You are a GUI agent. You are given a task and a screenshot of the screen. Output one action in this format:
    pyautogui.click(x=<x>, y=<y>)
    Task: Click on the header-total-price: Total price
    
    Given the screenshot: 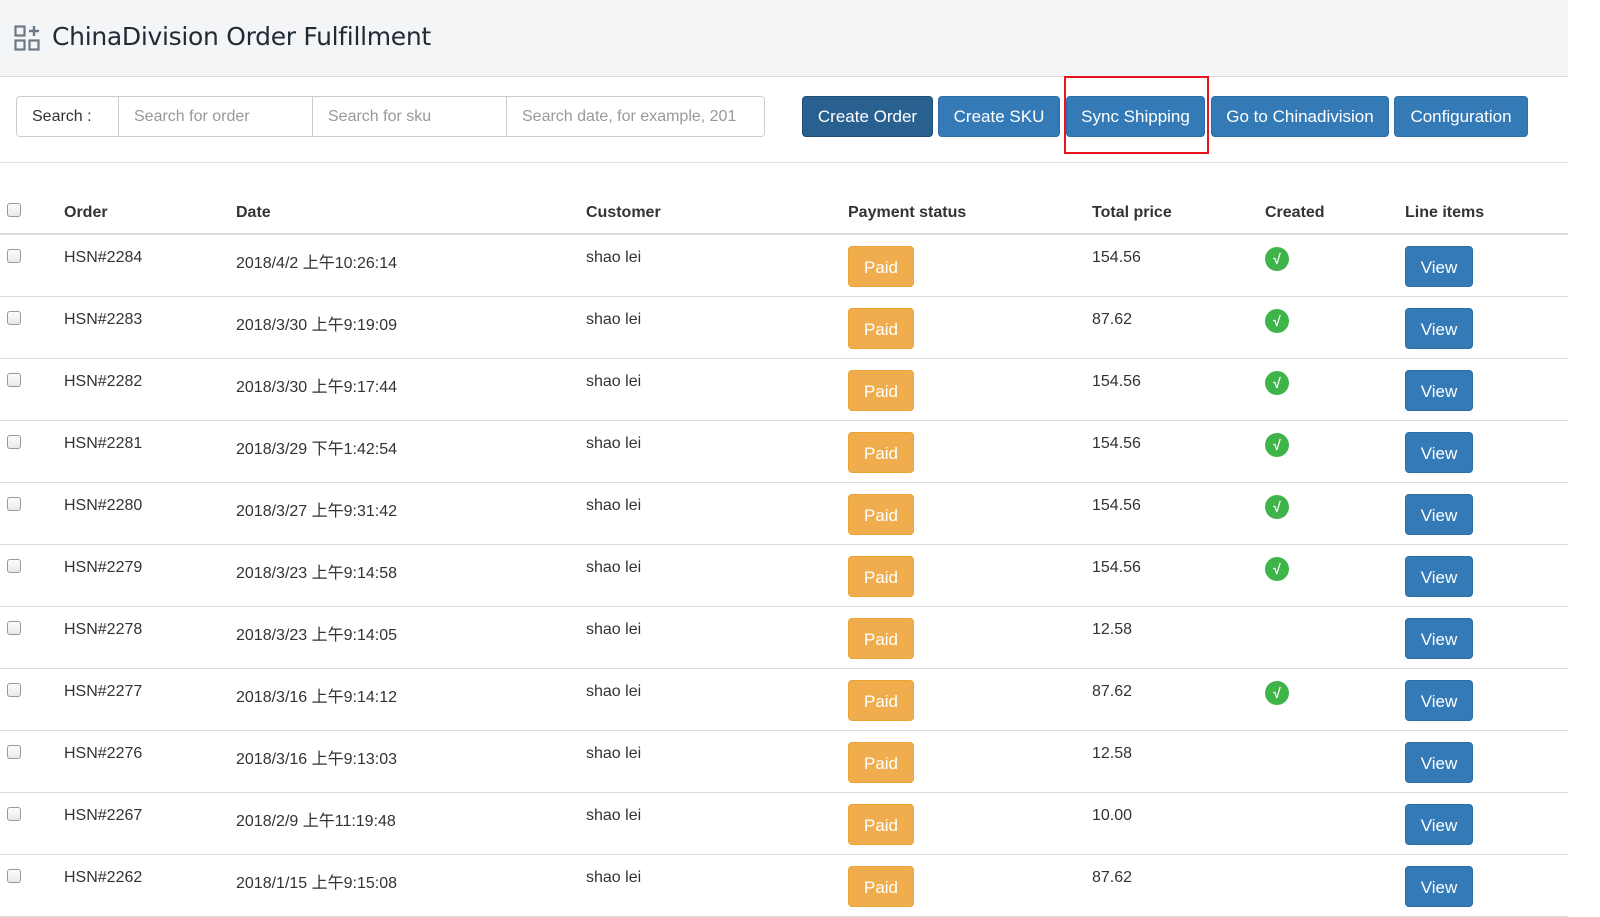 What is the action you would take?
    pyautogui.click(x=1178, y=212)
    